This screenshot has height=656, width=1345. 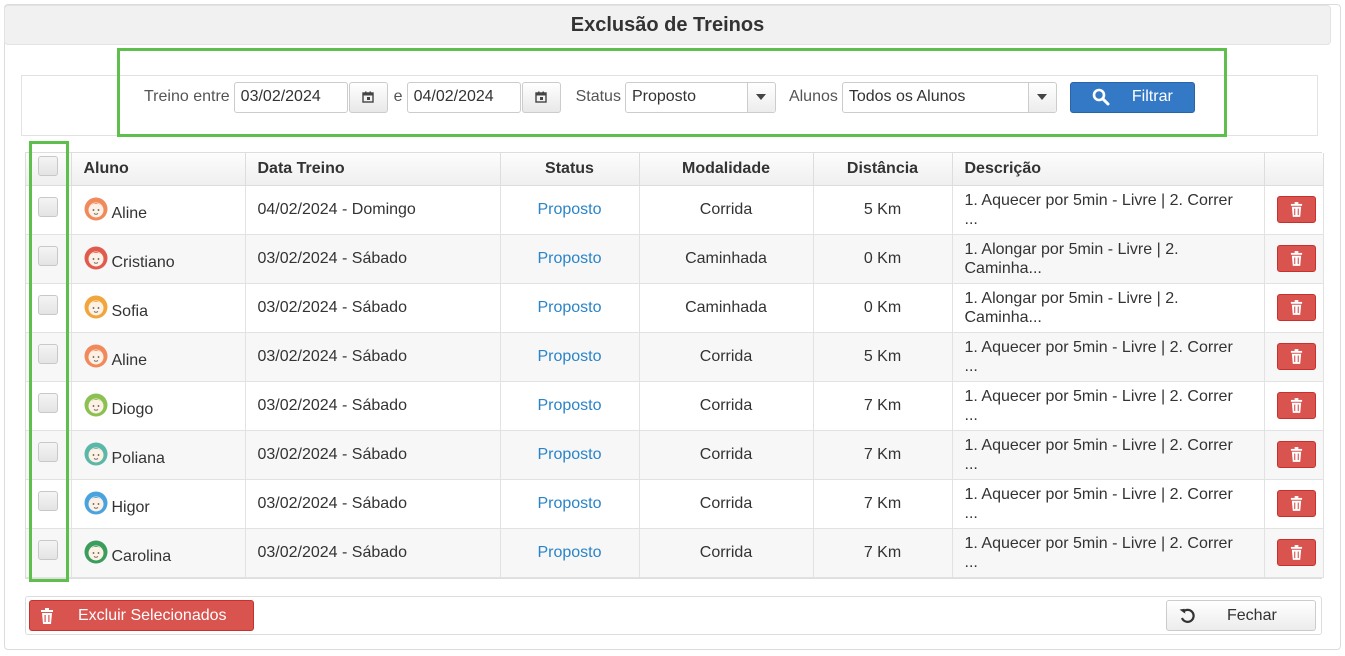 I want to click on search-icon, so click(x=1101, y=97).